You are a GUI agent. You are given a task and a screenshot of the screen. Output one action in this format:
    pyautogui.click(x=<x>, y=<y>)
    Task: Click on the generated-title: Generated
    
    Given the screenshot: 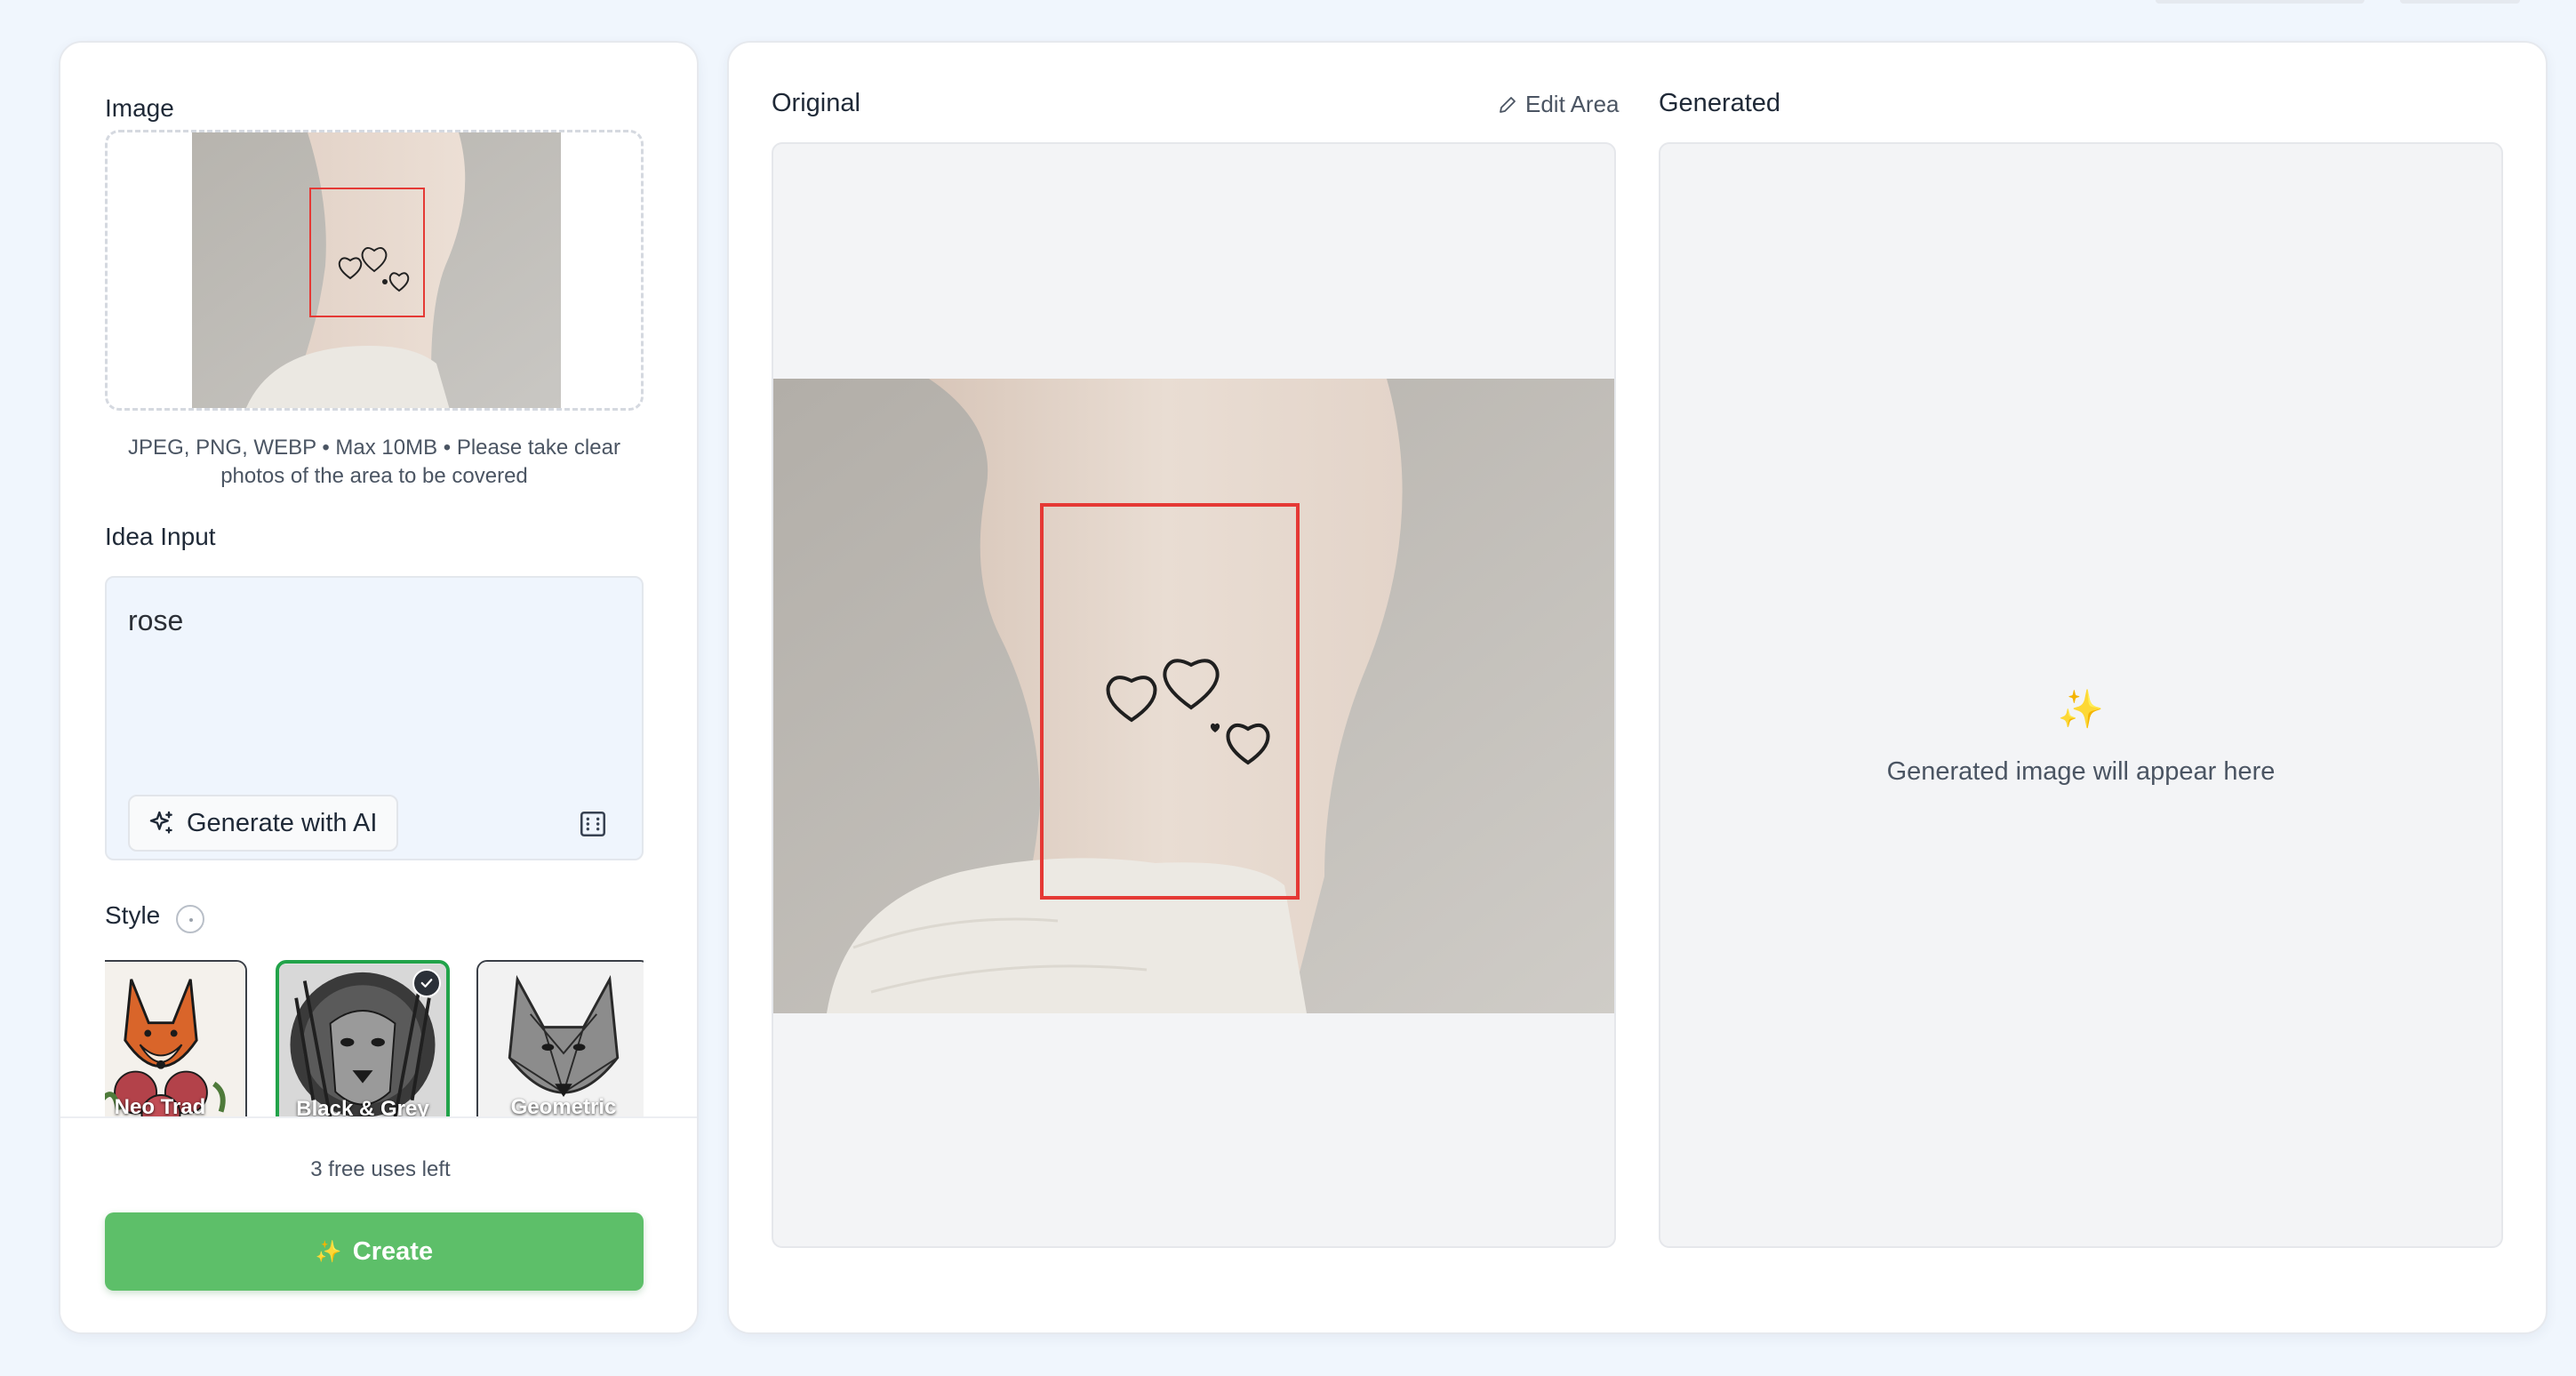 What is the action you would take?
    pyautogui.click(x=1720, y=103)
    